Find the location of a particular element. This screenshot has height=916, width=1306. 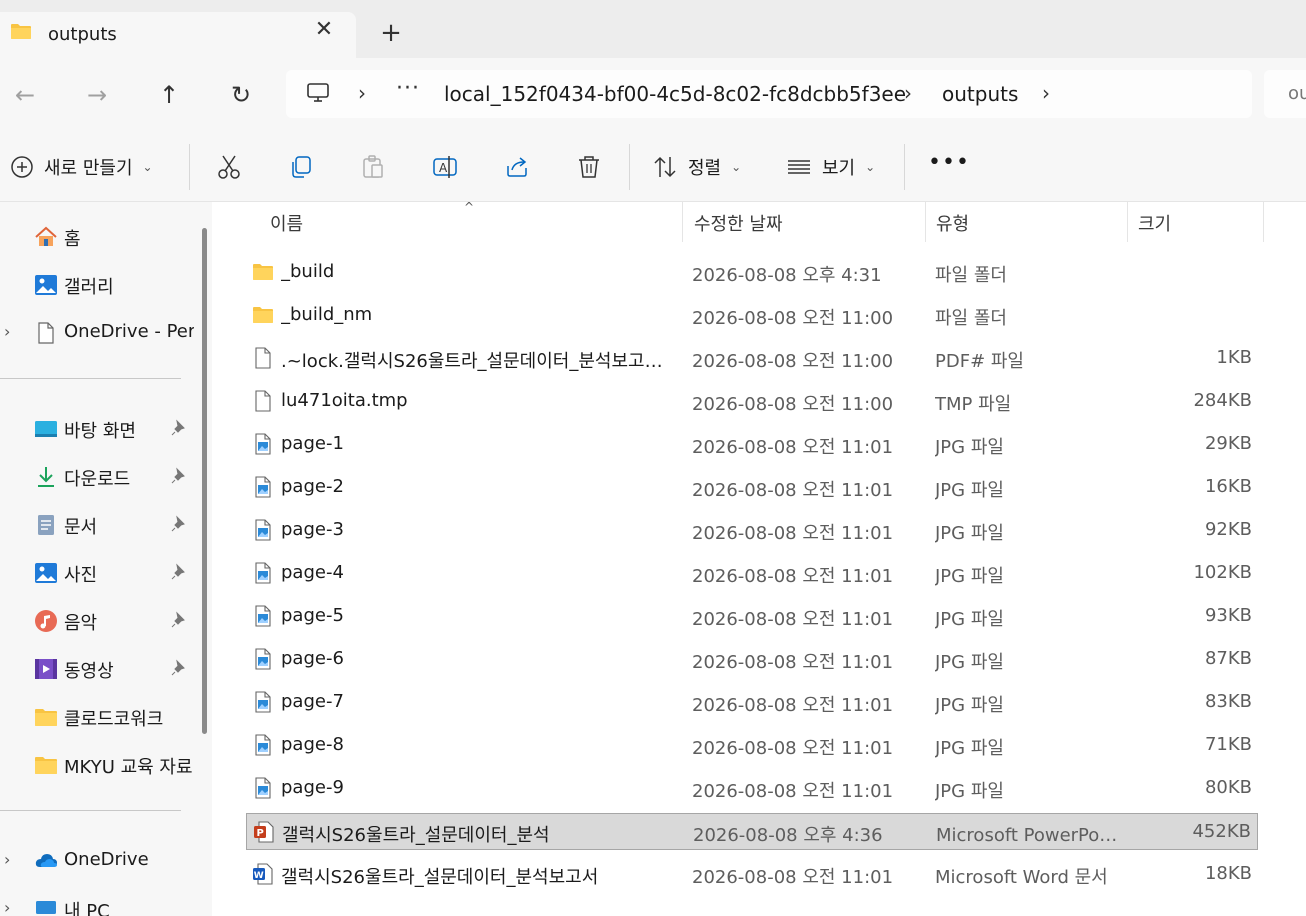

column-header-size: 크기 is located at coordinates (1154, 223).